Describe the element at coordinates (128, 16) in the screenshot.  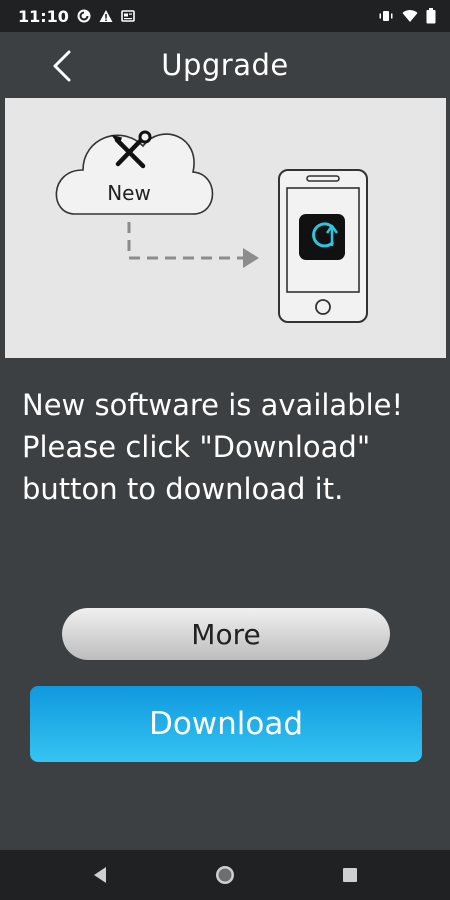
I see `news-icon` at that location.